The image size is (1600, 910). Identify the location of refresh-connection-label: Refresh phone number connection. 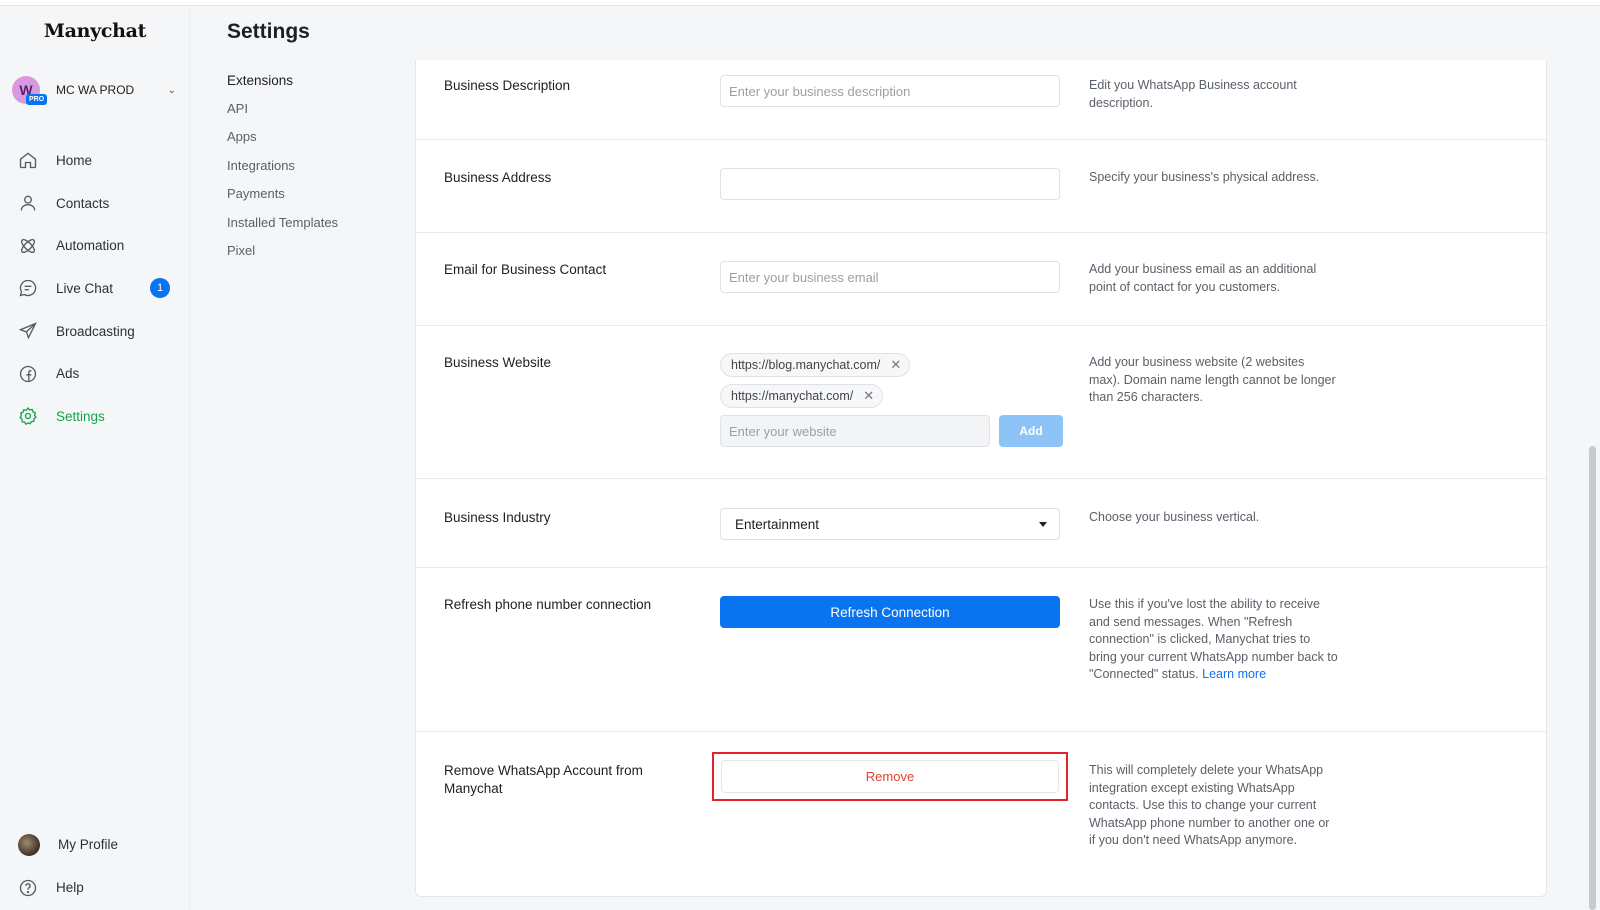
(548, 604).